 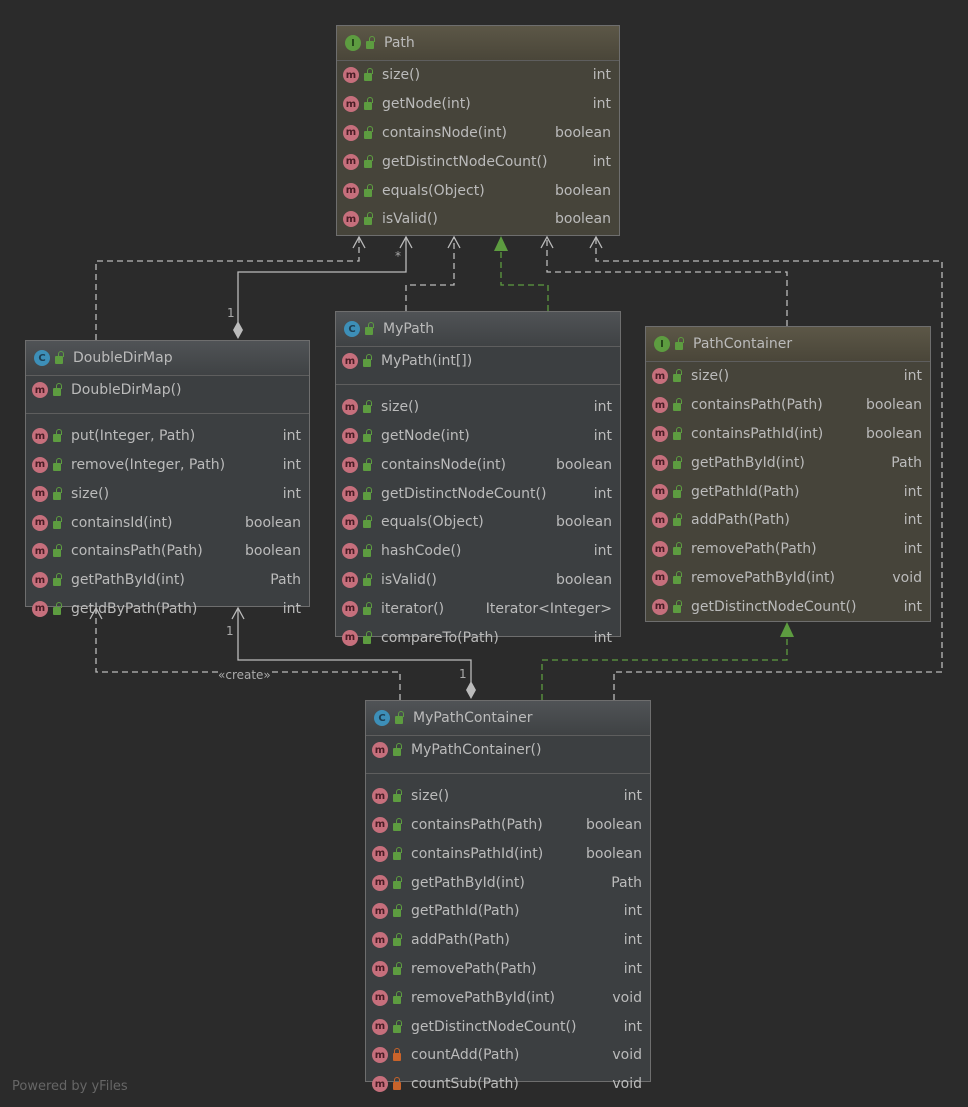 What do you see at coordinates (483, 997) in the screenshot?
I see `member-name: removePathById(int)` at bounding box center [483, 997].